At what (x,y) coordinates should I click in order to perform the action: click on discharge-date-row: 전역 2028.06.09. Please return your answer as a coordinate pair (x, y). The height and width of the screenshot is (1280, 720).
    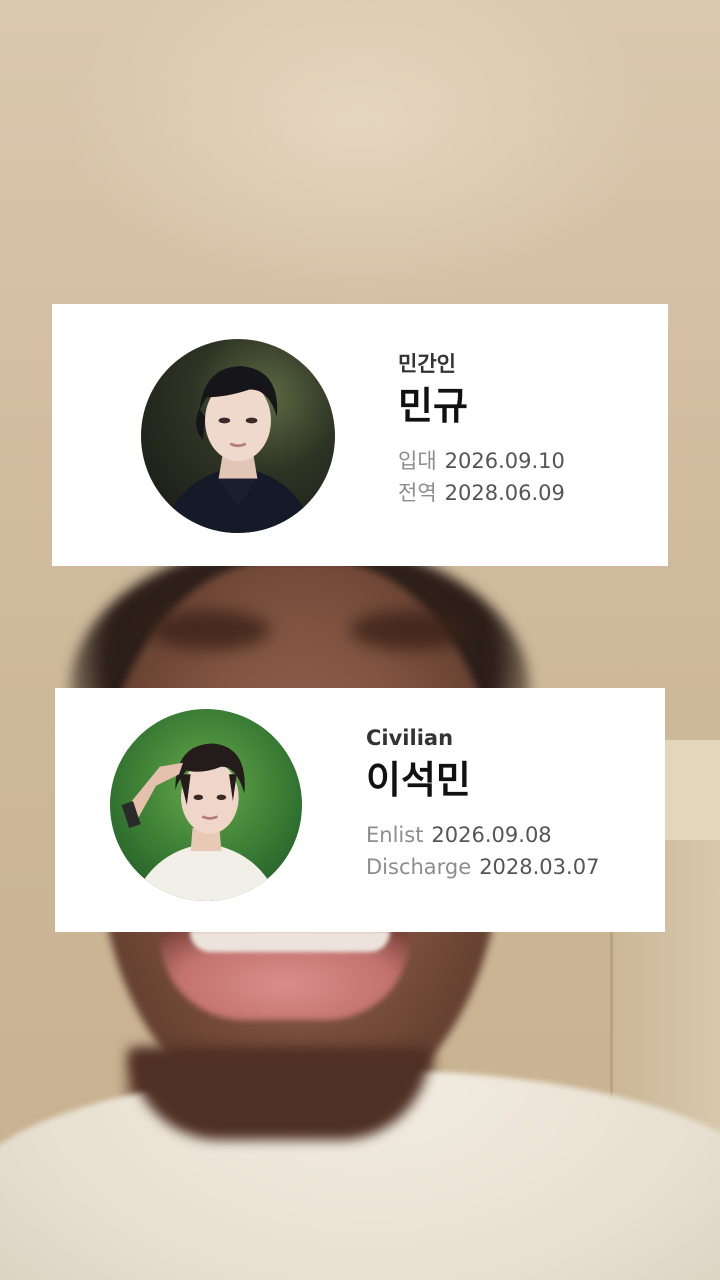
    Looking at the image, I should click on (481, 493).